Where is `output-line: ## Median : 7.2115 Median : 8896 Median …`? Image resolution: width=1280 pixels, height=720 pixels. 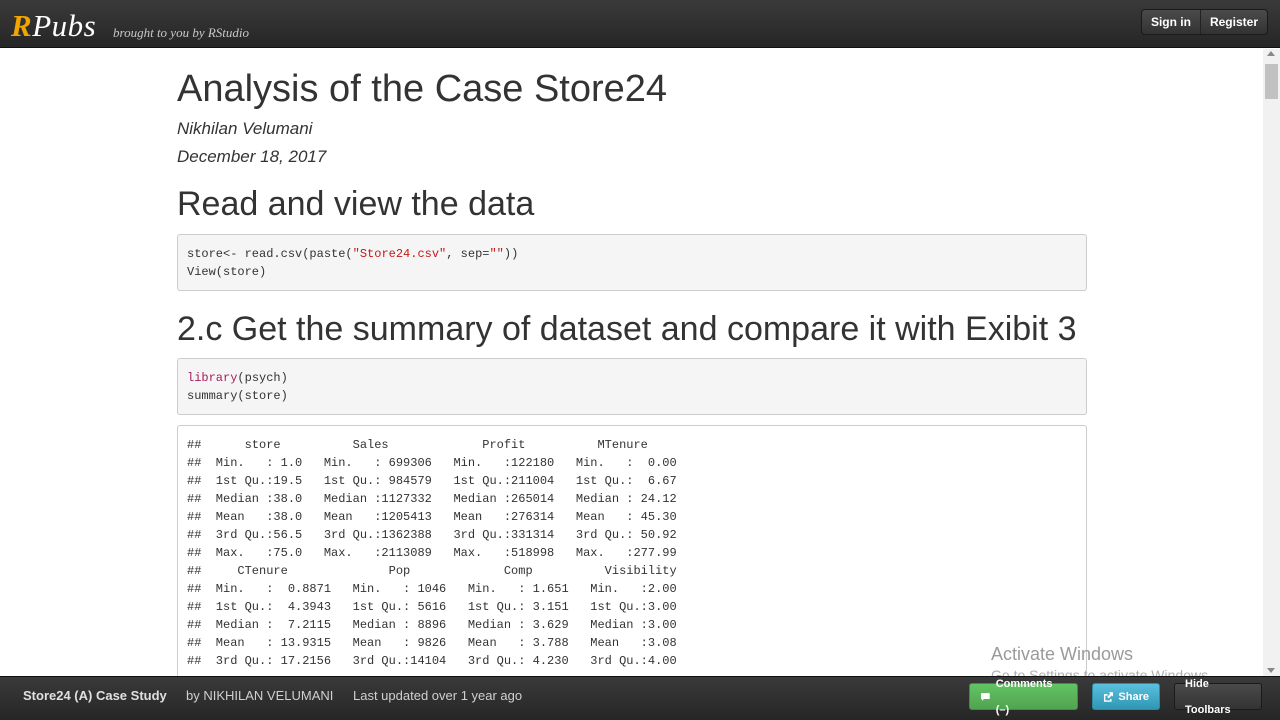 output-line: ## Median : 7.2115 Median : 8896 Median … is located at coordinates (439, 625).